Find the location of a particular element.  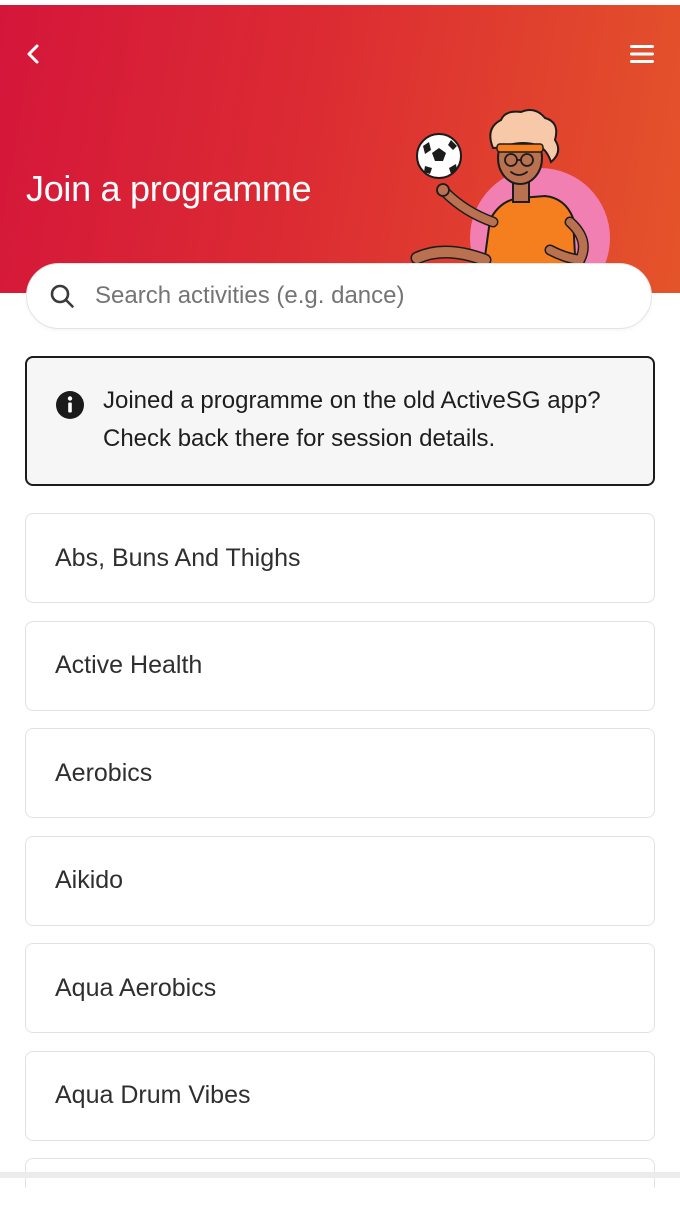

chevron-left-icon is located at coordinates (33, 54).